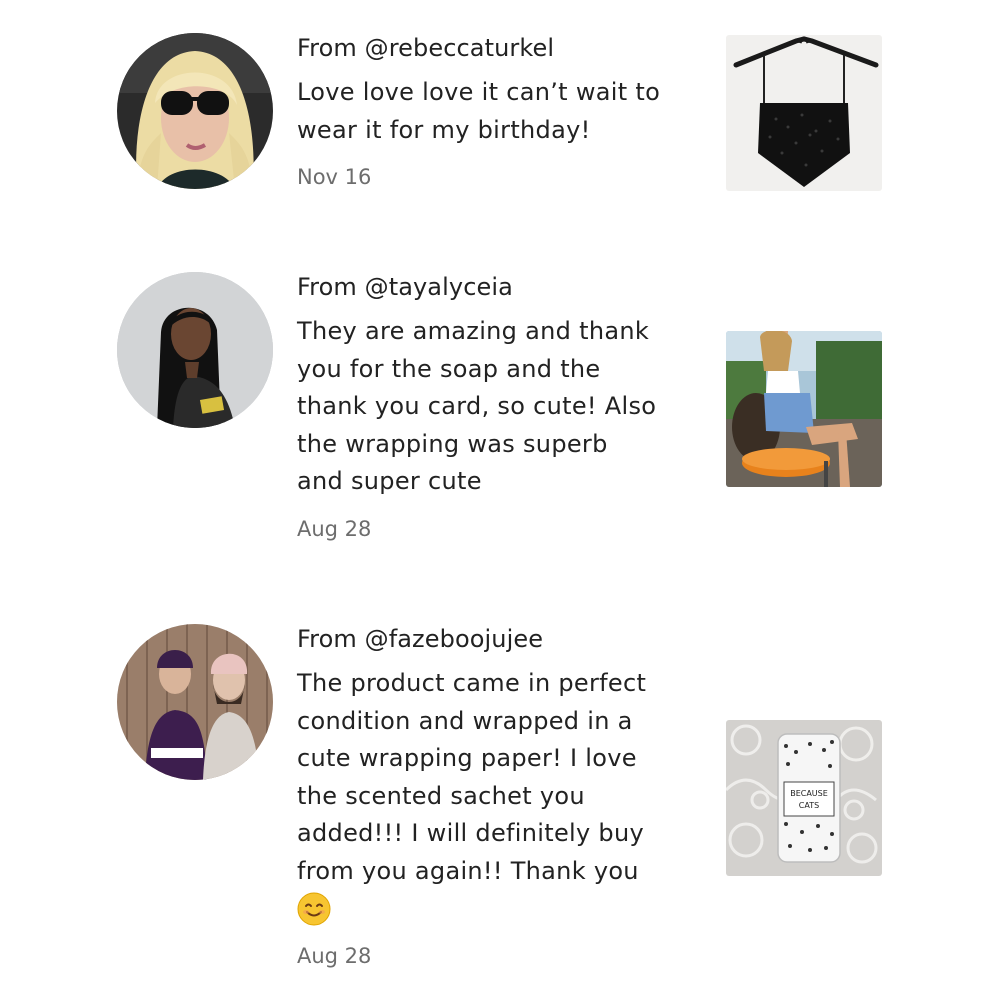 The width and height of the screenshot is (1000, 1000). What do you see at coordinates (449, 368) in the screenshot?
I see `review-text-line: you for the soap and the` at bounding box center [449, 368].